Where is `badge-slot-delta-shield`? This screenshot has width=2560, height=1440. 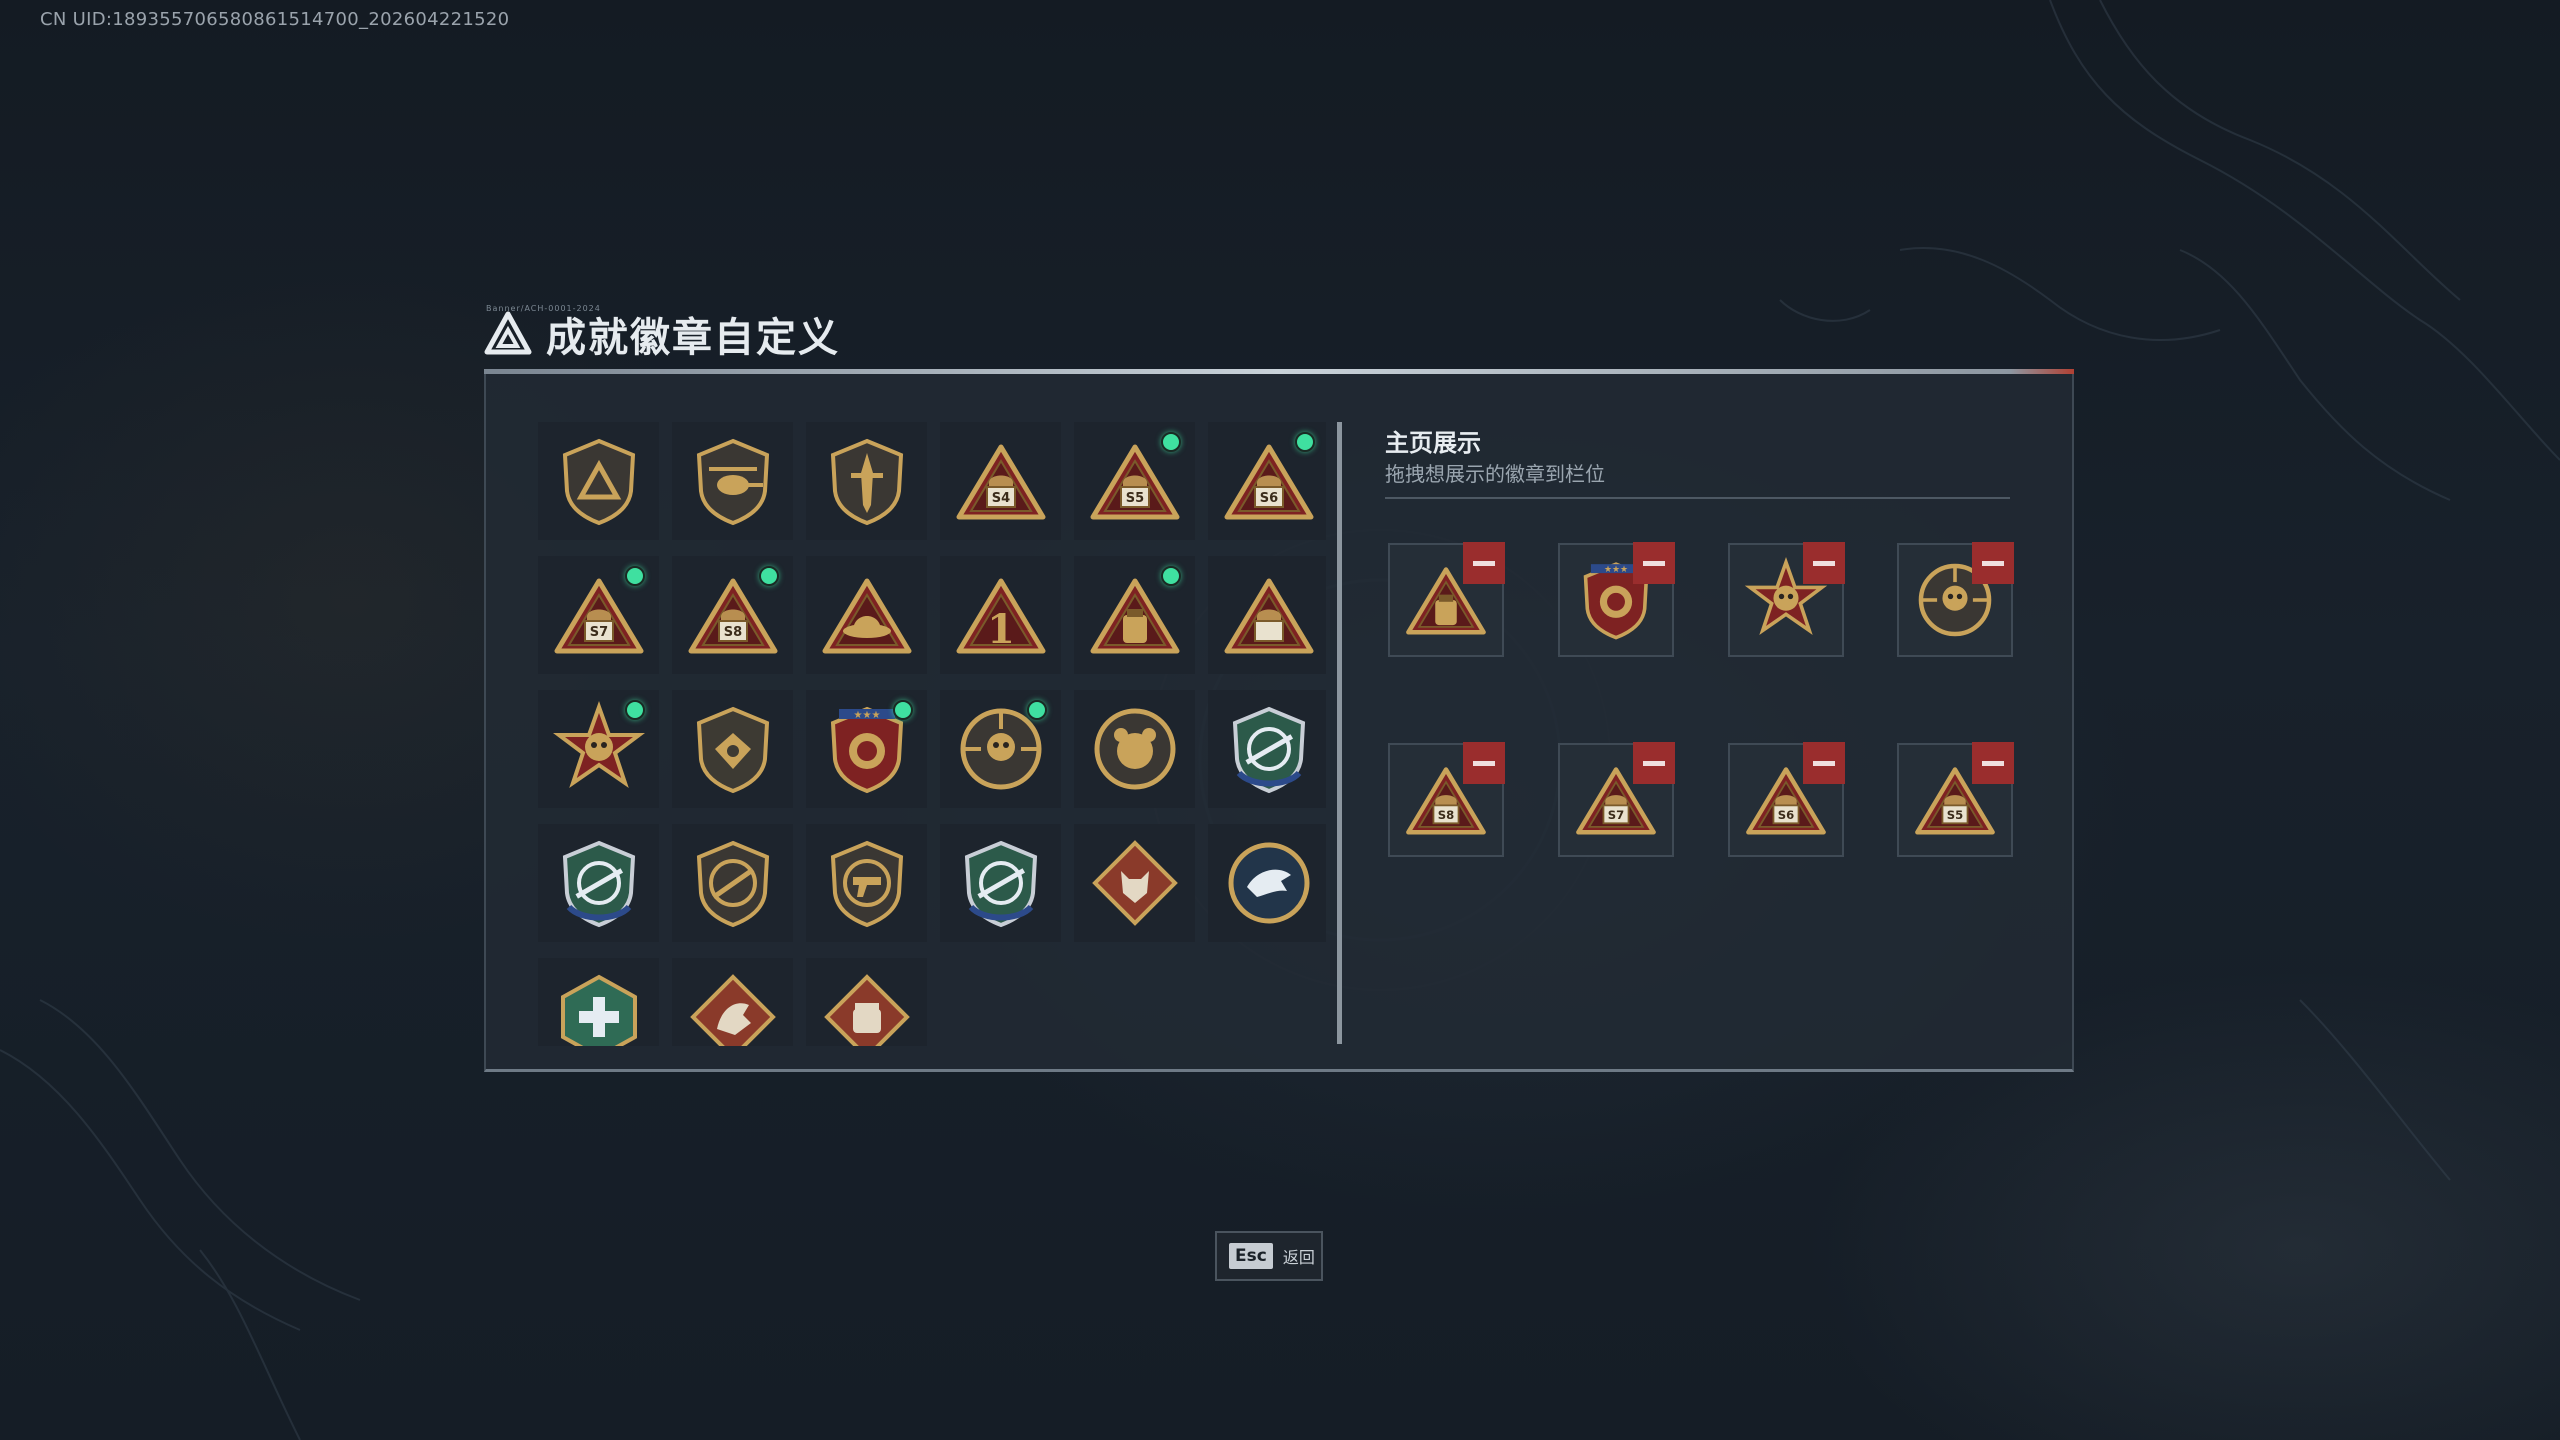 badge-slot-delta-shield is located at coordinates (598, 481).